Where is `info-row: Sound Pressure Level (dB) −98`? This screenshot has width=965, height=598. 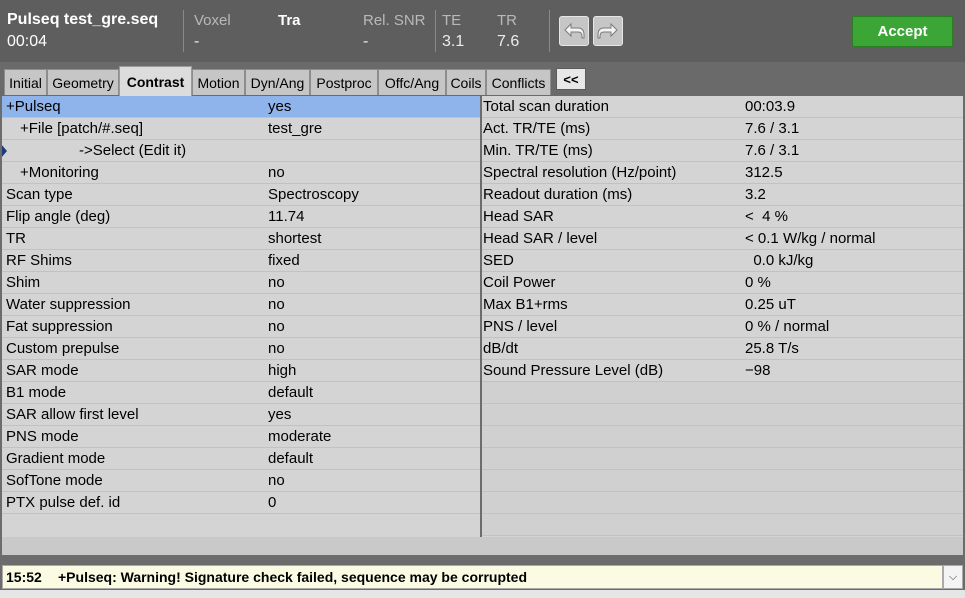 info-row: Sound Pressure Level (dB) −98 is located at coordinates (722, 371).